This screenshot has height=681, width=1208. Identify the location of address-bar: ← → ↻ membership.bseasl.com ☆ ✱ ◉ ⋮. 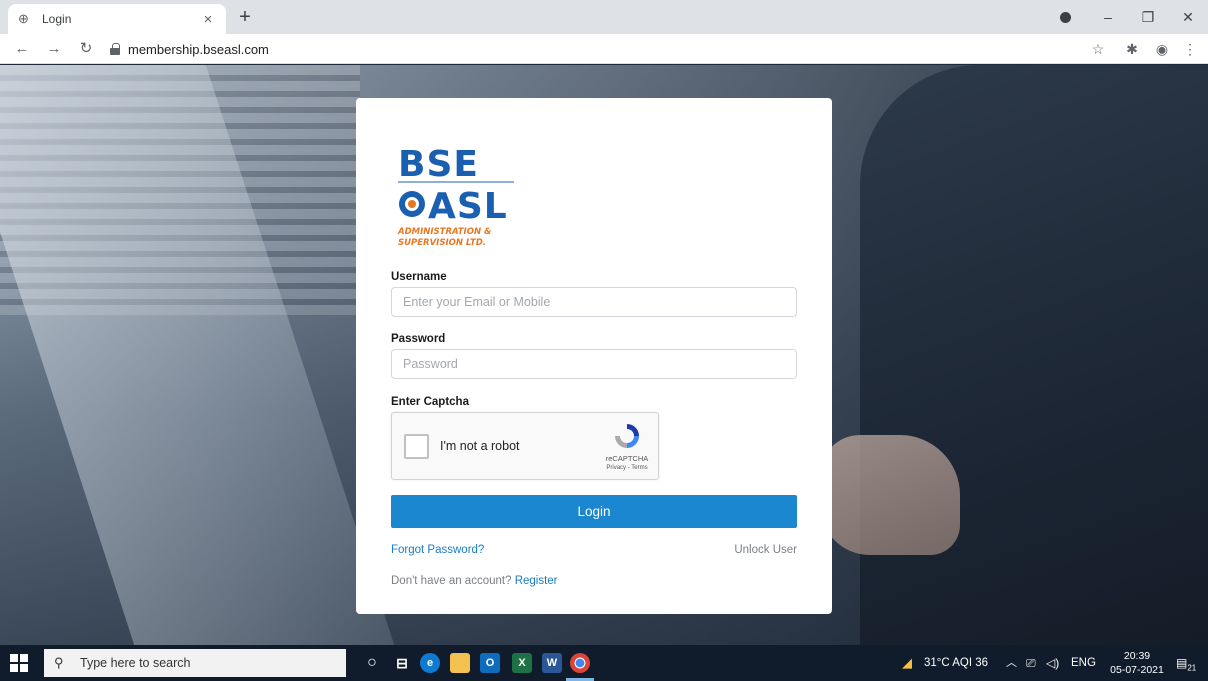
(604, 49).